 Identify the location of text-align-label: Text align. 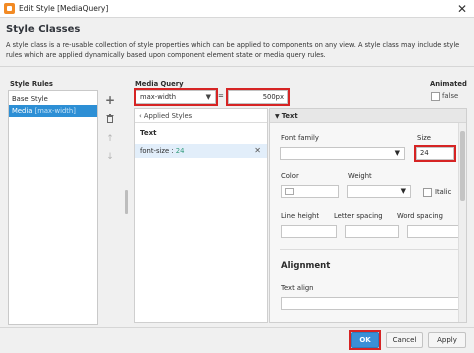
(297, 288).